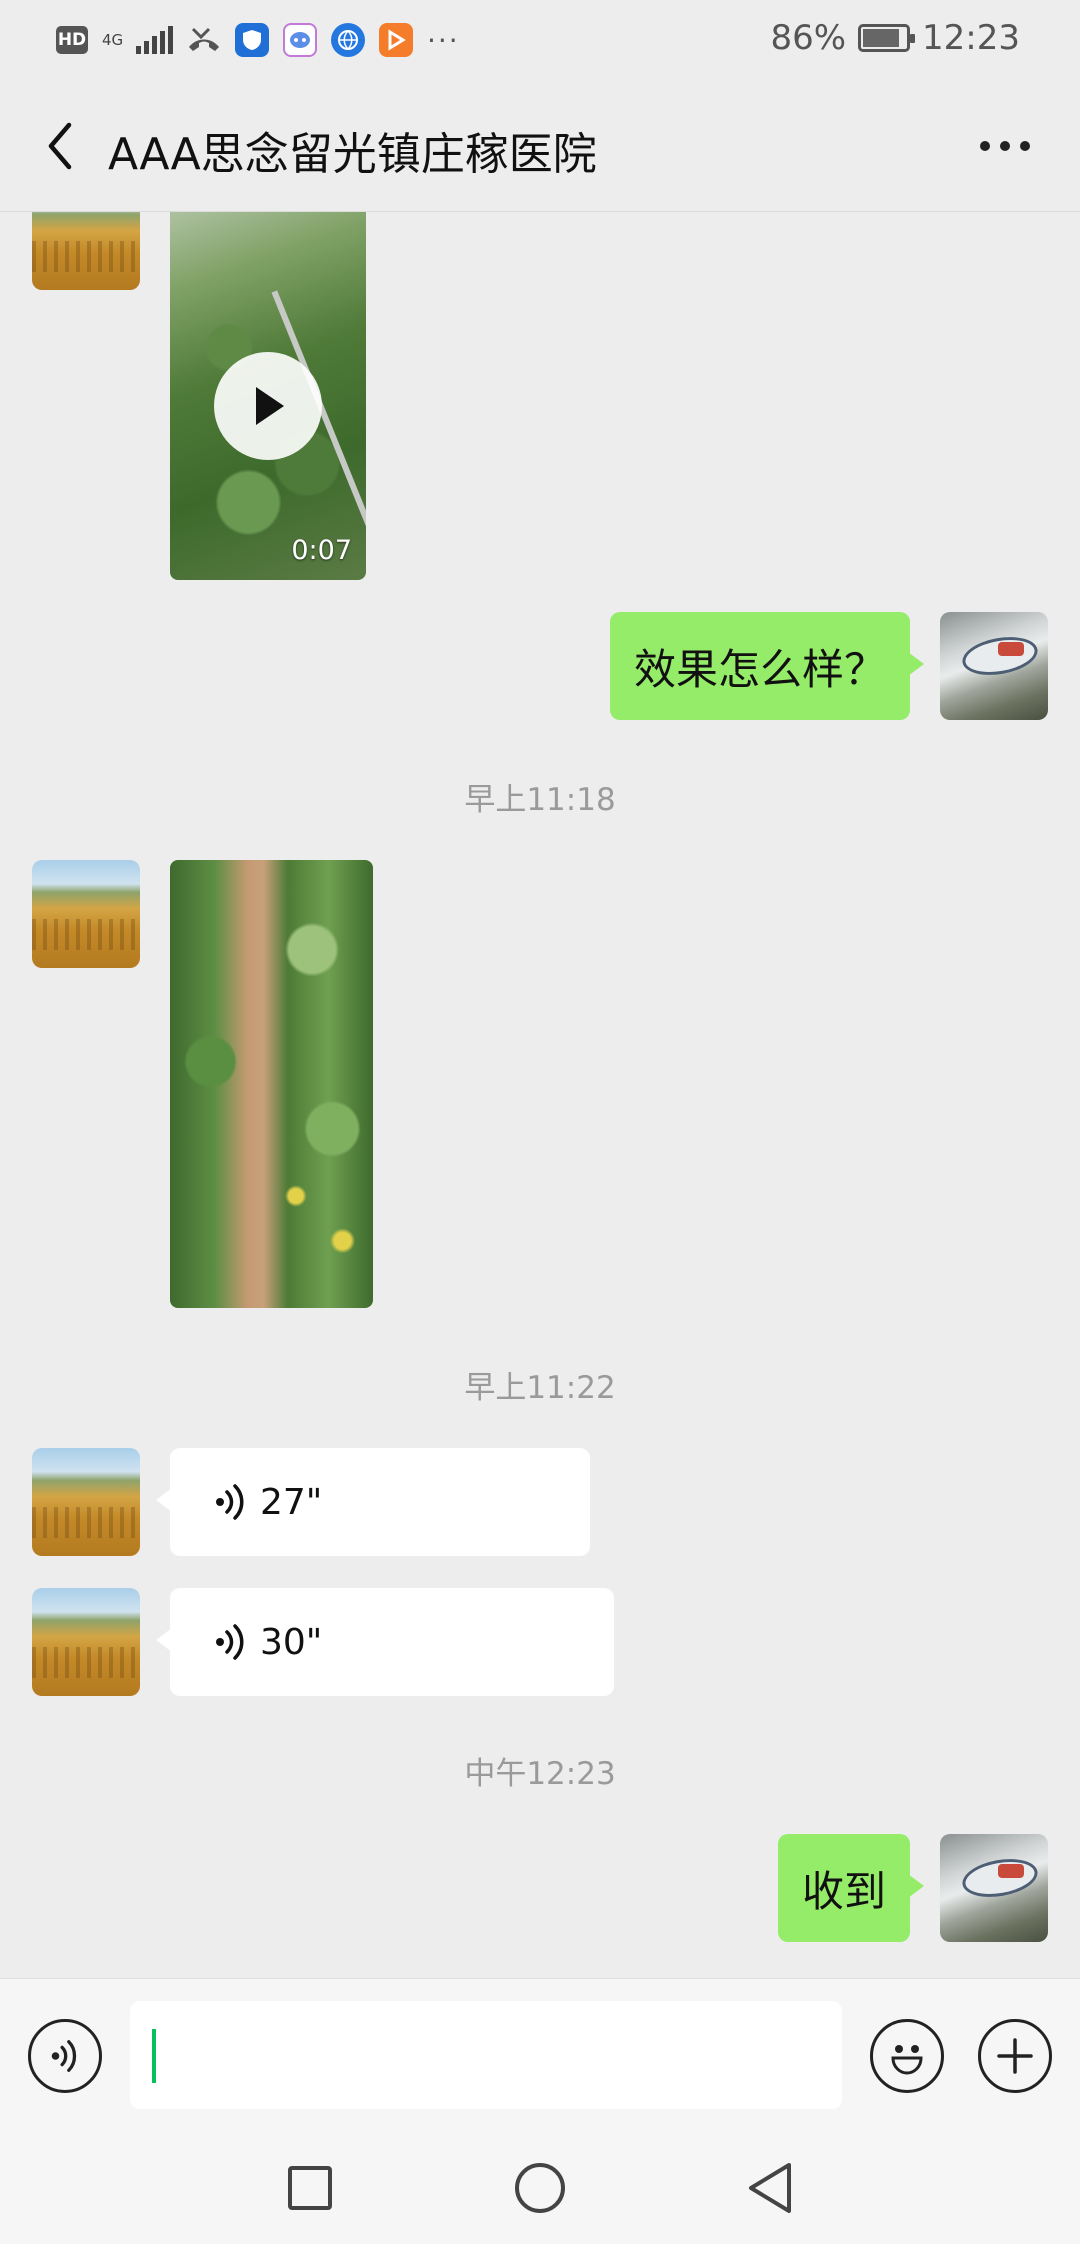 The width and height of the screenshot is (1080, 2244). I want to click on network-type-label: 4G, so click(113, 40).